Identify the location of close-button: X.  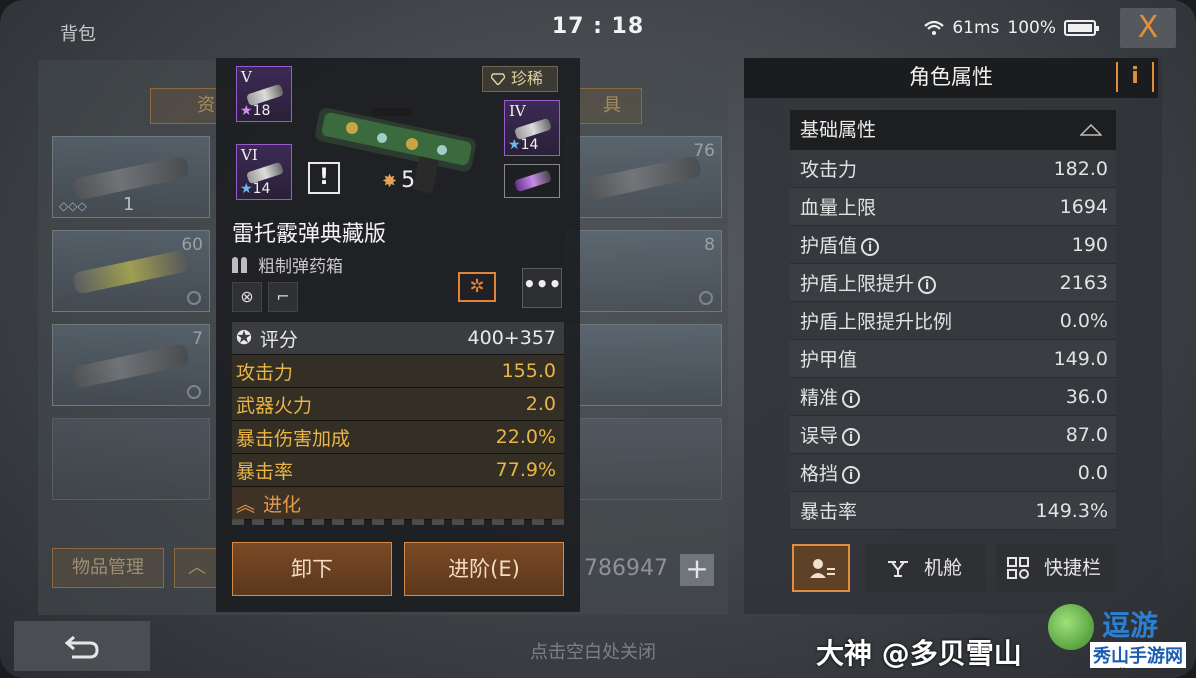
(1148, 28).